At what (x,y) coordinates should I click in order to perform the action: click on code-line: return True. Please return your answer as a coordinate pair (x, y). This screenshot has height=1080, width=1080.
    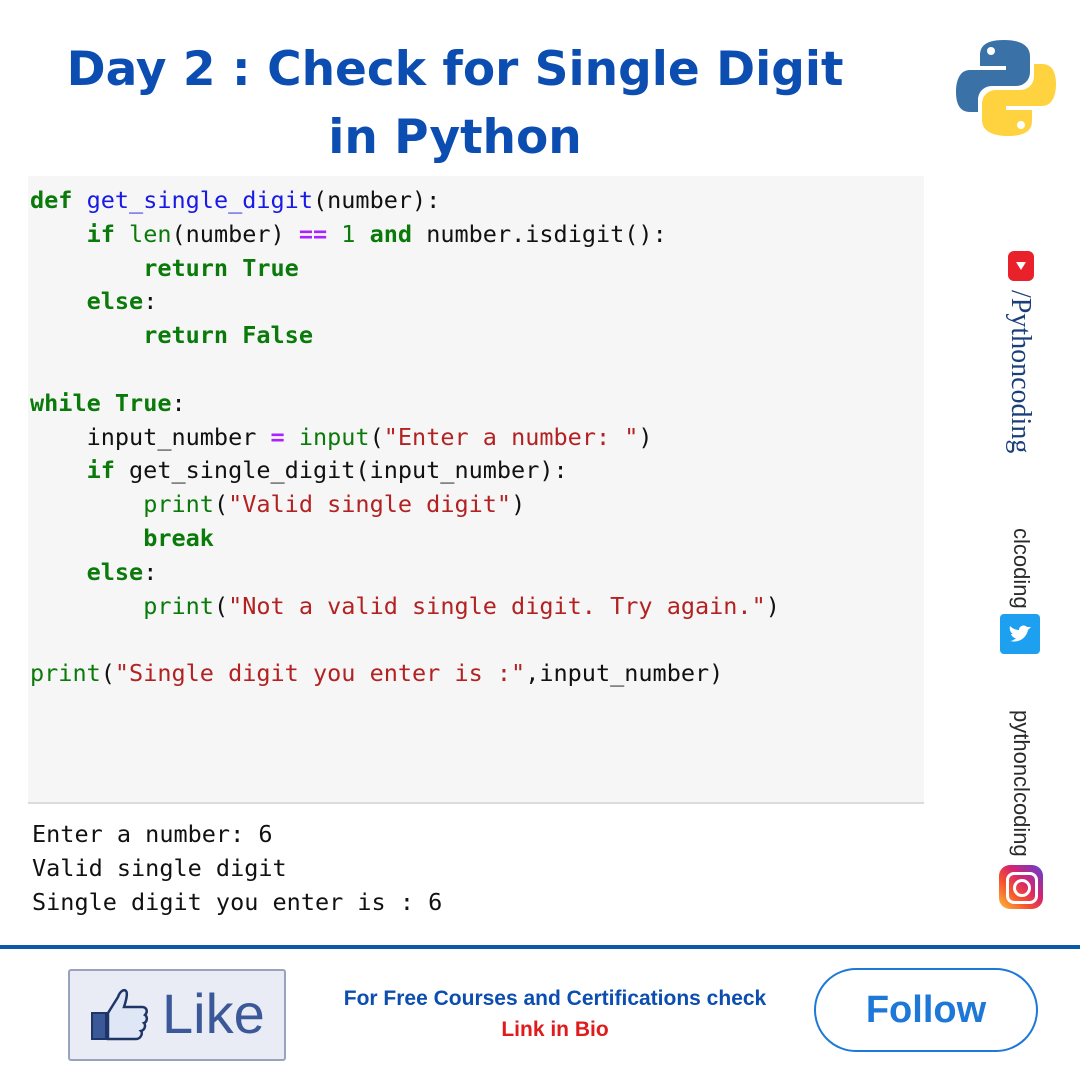
    Looking at the image, I should click on (221, 267).